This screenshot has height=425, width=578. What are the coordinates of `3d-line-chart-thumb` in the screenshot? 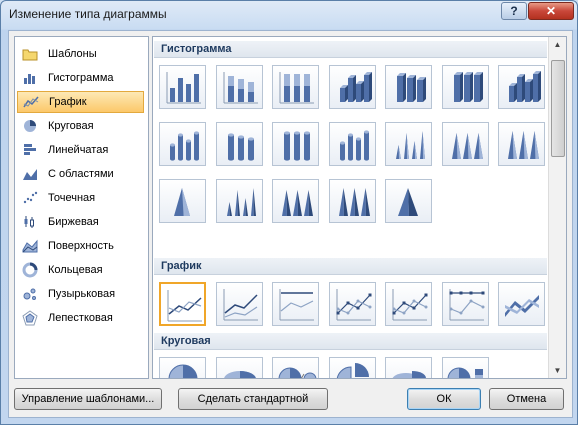 It's located at (521, 304).